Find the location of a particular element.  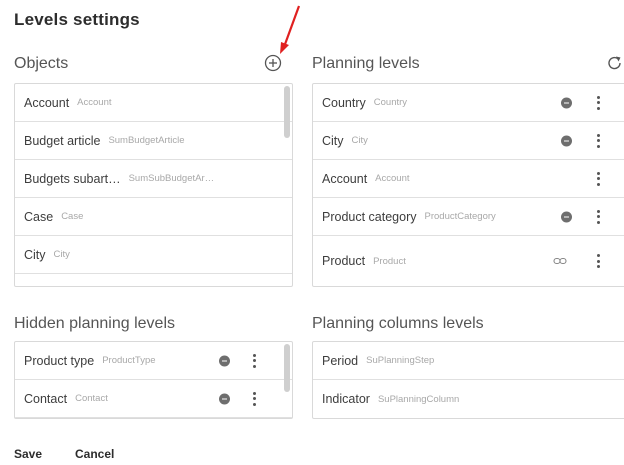

list-item: Indicator SuPlanningColumn is located at coordinates (468, 399).